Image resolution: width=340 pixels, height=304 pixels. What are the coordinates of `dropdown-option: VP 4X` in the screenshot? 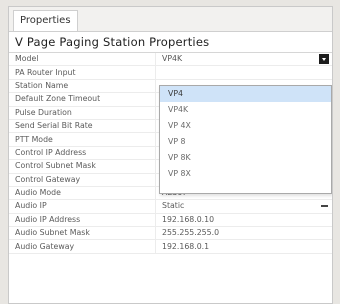 It's located at (245, 126).